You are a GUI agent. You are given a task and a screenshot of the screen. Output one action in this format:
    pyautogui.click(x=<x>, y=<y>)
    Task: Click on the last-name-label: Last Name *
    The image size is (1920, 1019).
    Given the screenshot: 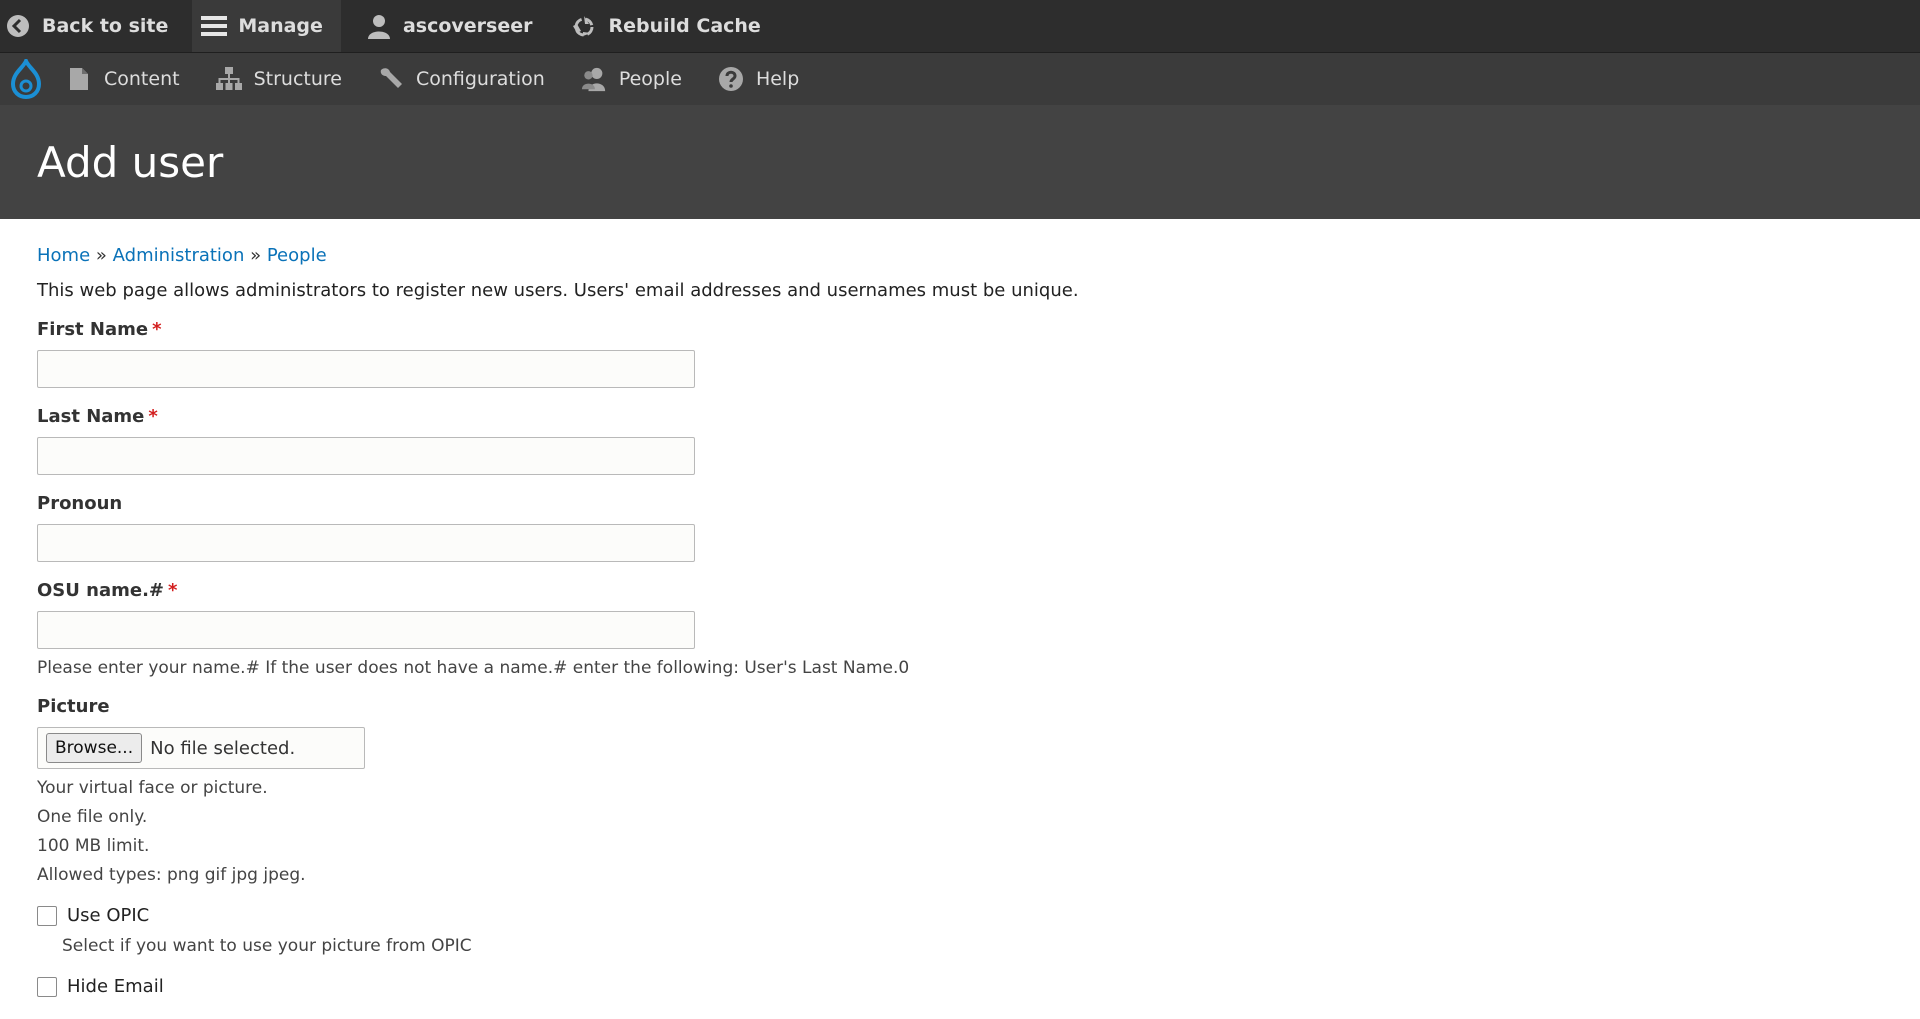 What is the action you would take?
    pyautogui.click(x=97, y=416)
    